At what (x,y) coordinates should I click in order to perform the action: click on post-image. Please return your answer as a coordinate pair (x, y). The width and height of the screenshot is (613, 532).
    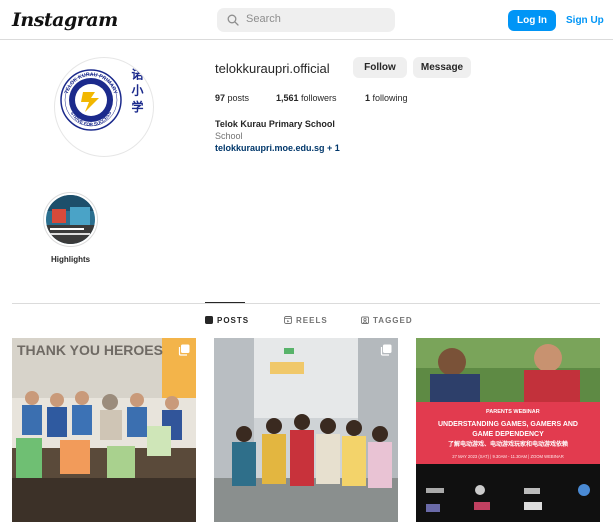
    Looking at the image, I should click on (306, 430).